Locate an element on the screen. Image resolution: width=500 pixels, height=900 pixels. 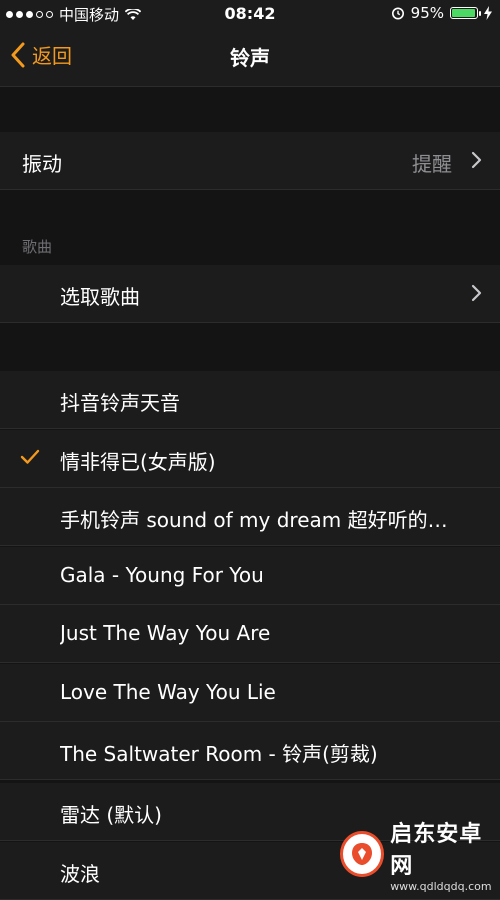
ringtone-row: 抖音铃声天音 is located at coordinates (250, 400).